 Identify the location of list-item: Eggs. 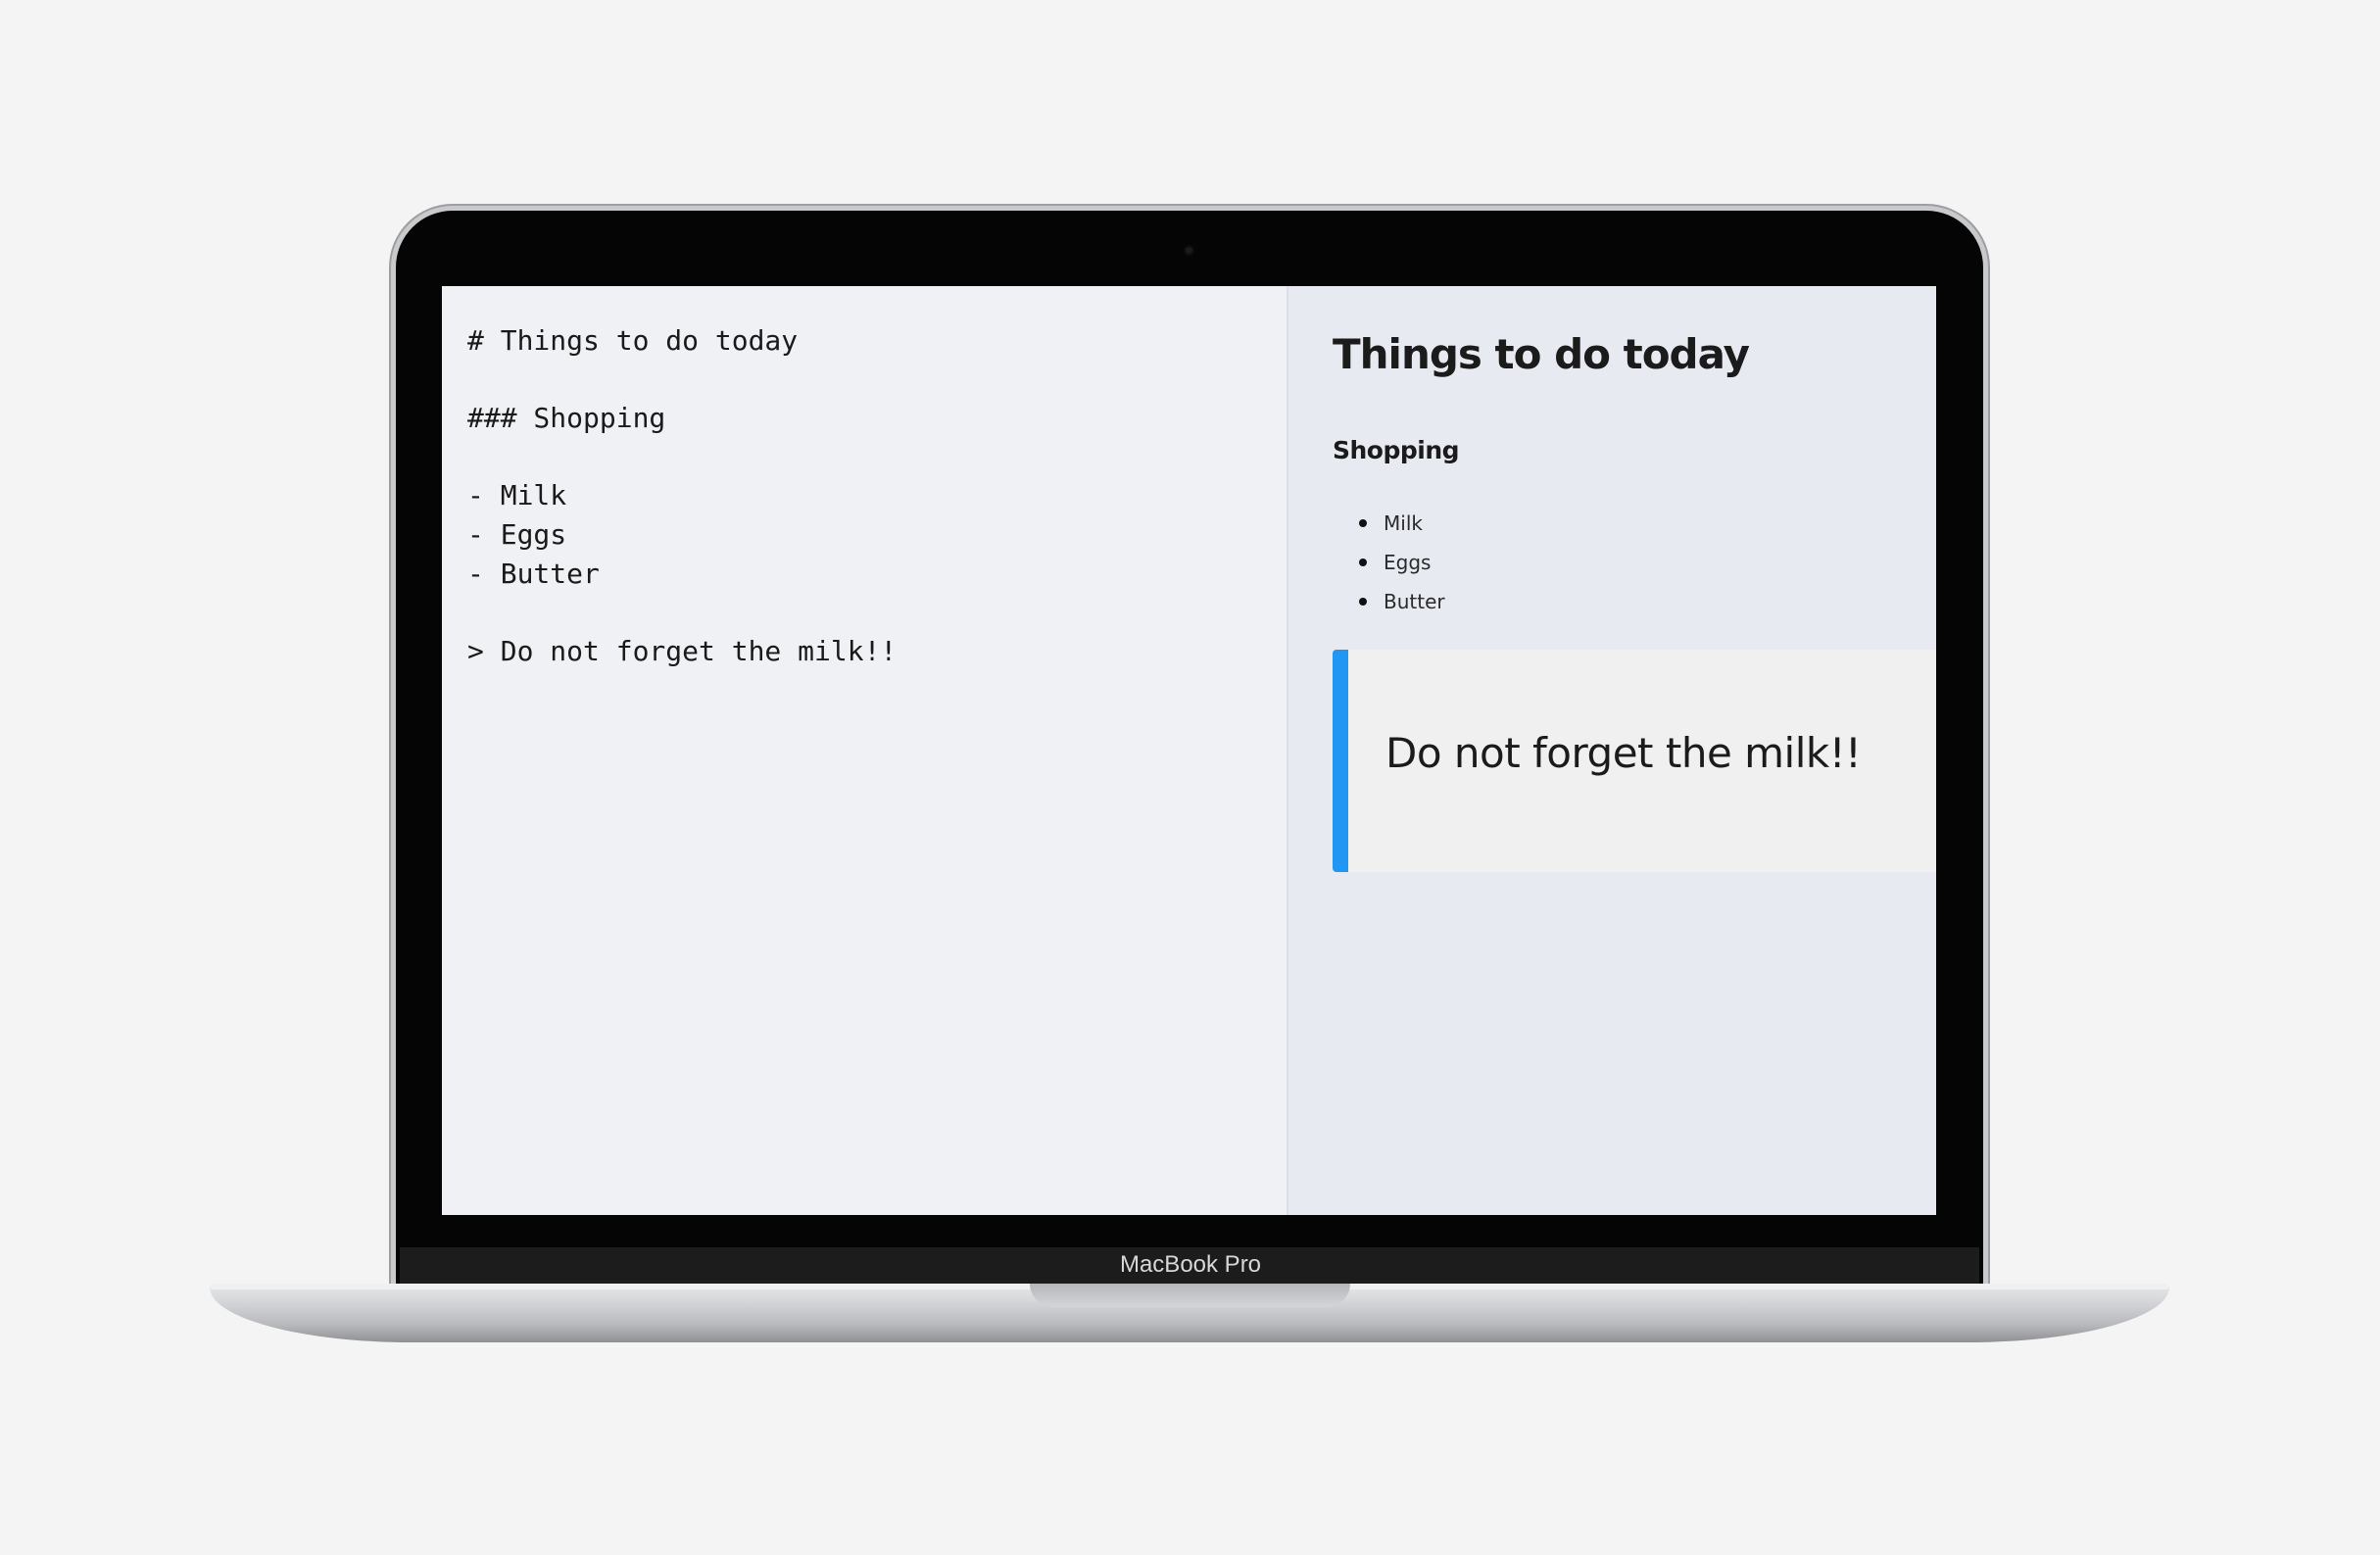
(1402, 562).